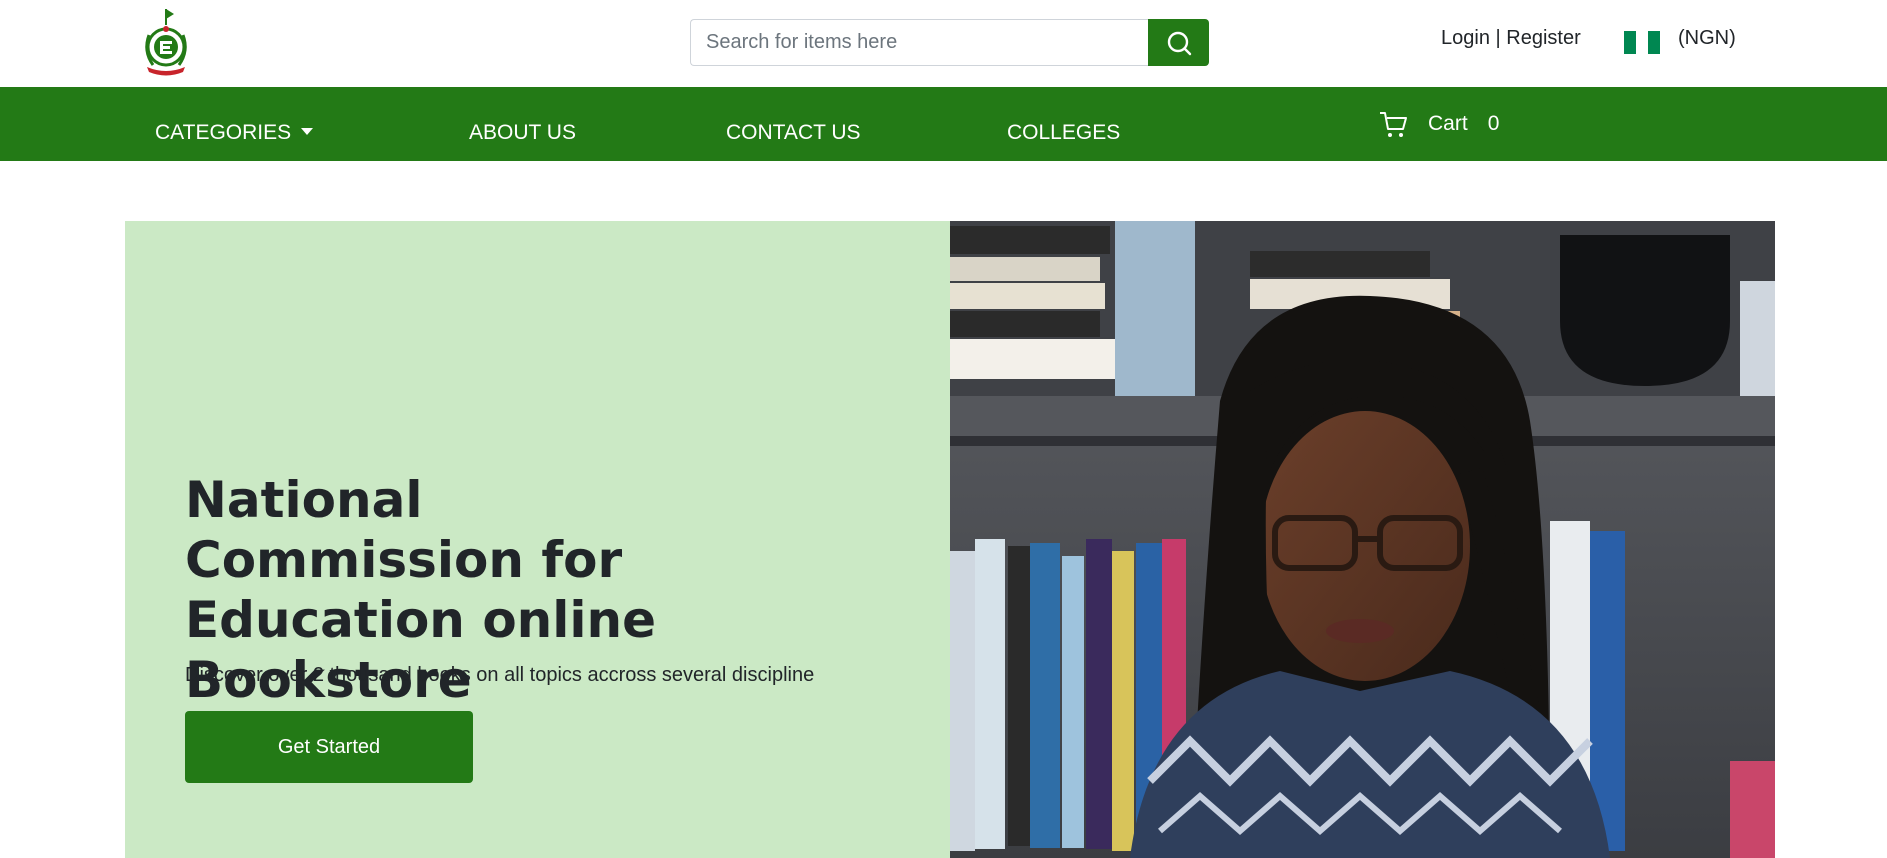 Image resolution: width=1887 pixels, height=858 pixels. What do you see at coordinates (919, 42) in the screenshot?
I see `search-input` at bounding box center [919, 42].